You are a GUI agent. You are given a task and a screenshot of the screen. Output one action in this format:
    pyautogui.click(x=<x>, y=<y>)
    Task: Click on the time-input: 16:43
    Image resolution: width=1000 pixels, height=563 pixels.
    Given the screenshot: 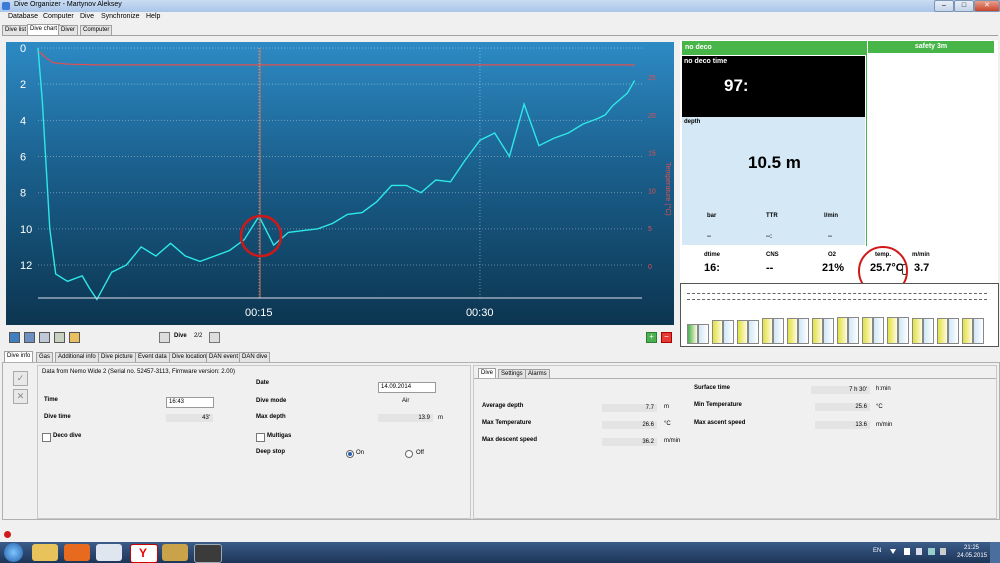 What is the action you would take?
    pyautogui.click(x=190, y=402)
    